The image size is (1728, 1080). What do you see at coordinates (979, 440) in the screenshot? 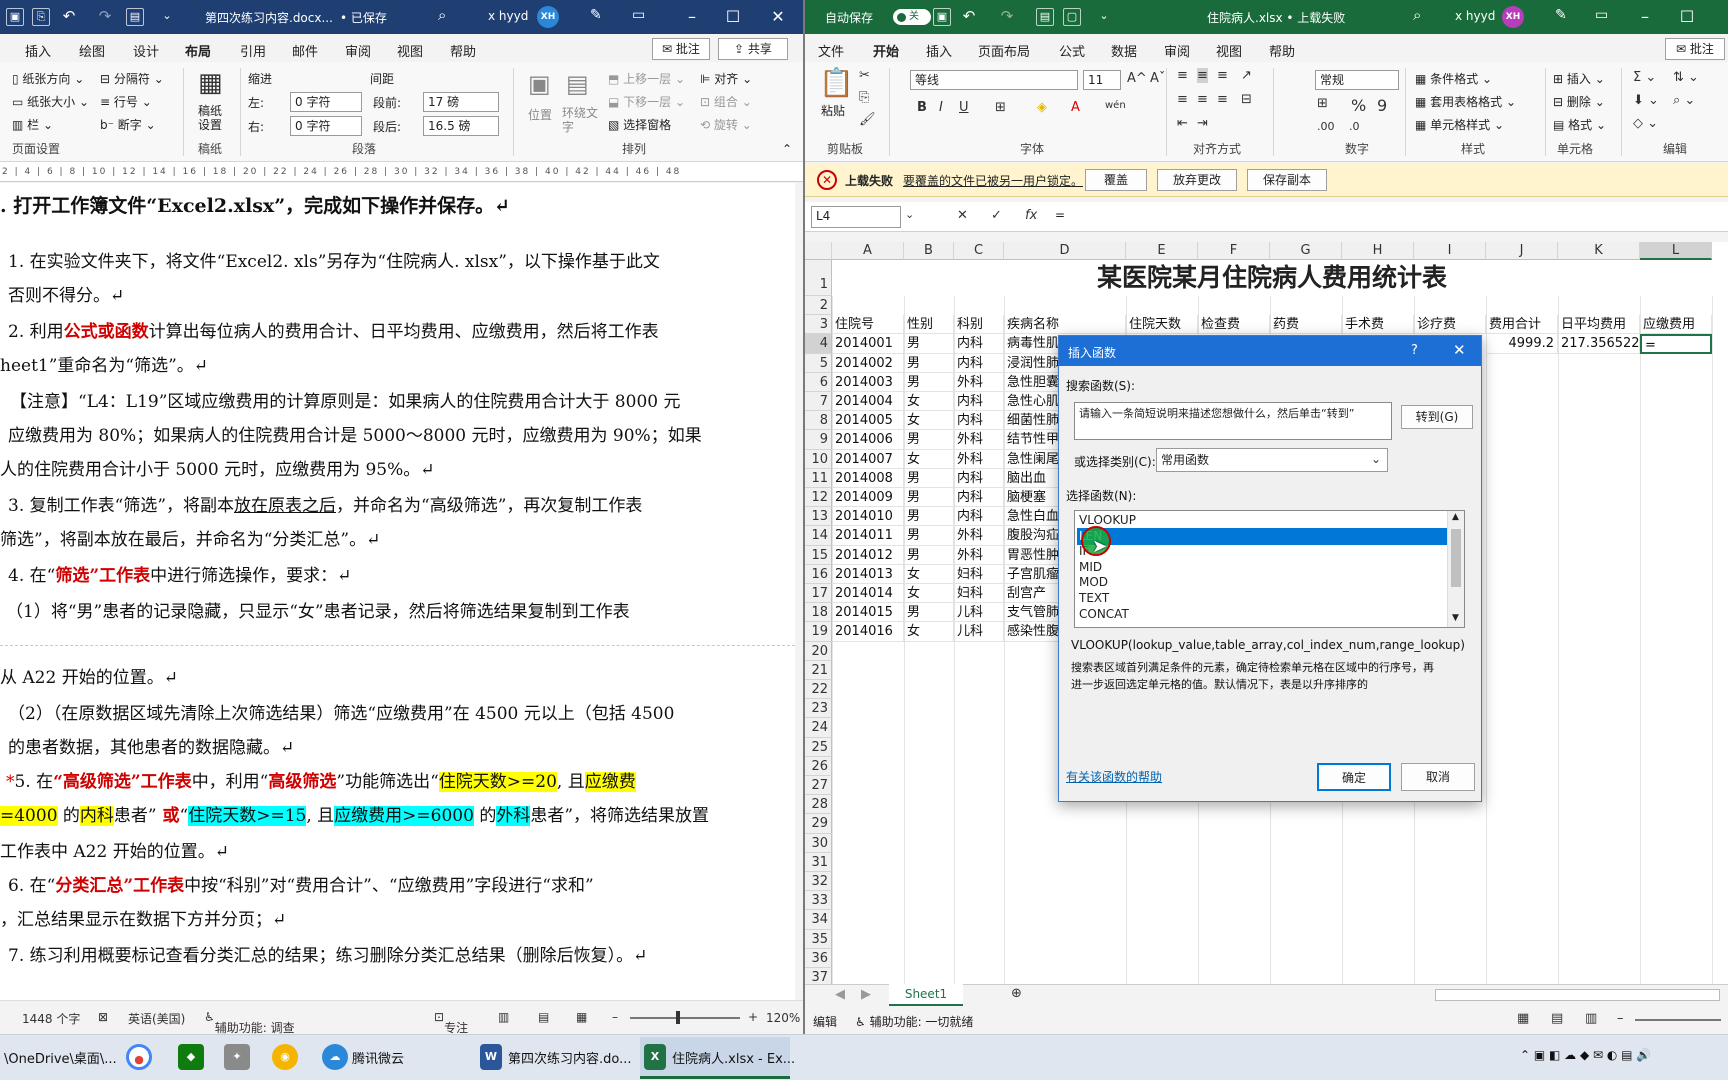
I see `cell-c9: 外科` at bounding box center [979, 440].